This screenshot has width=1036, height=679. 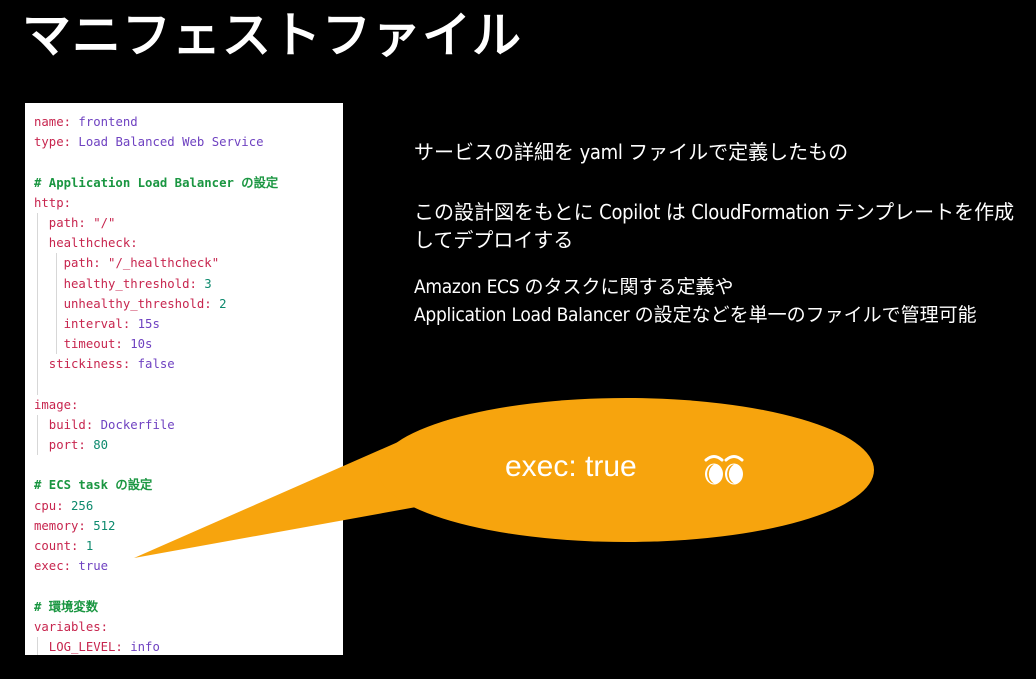 I want to click on code-line: exec: true, so click(x=184, y=566).